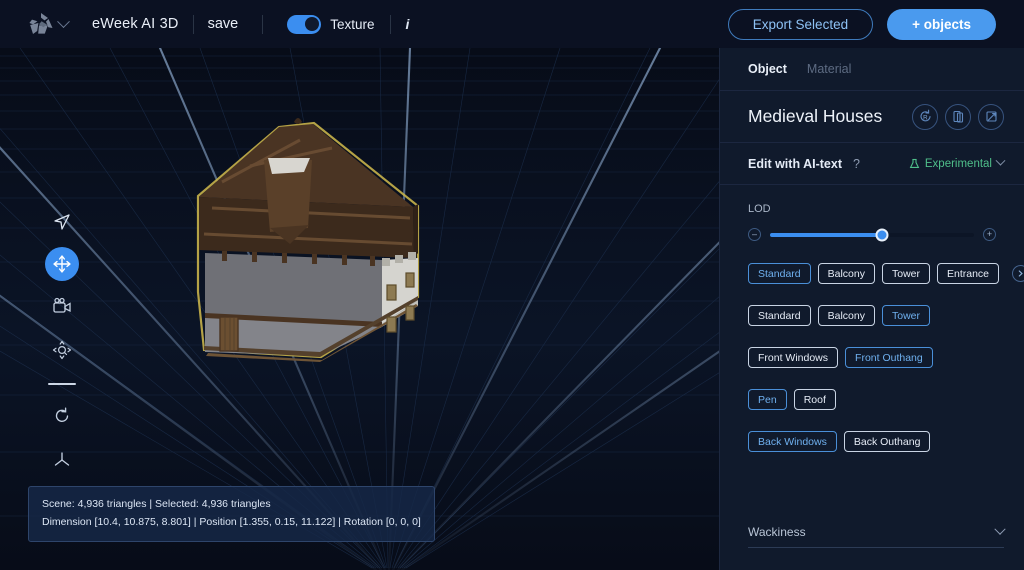 Image resolution: width=1024 pixels, height=570 pixels. Describe the element at coordinates (793, 357) in the screenshot. I see `option-button: Front Windows` at that location.